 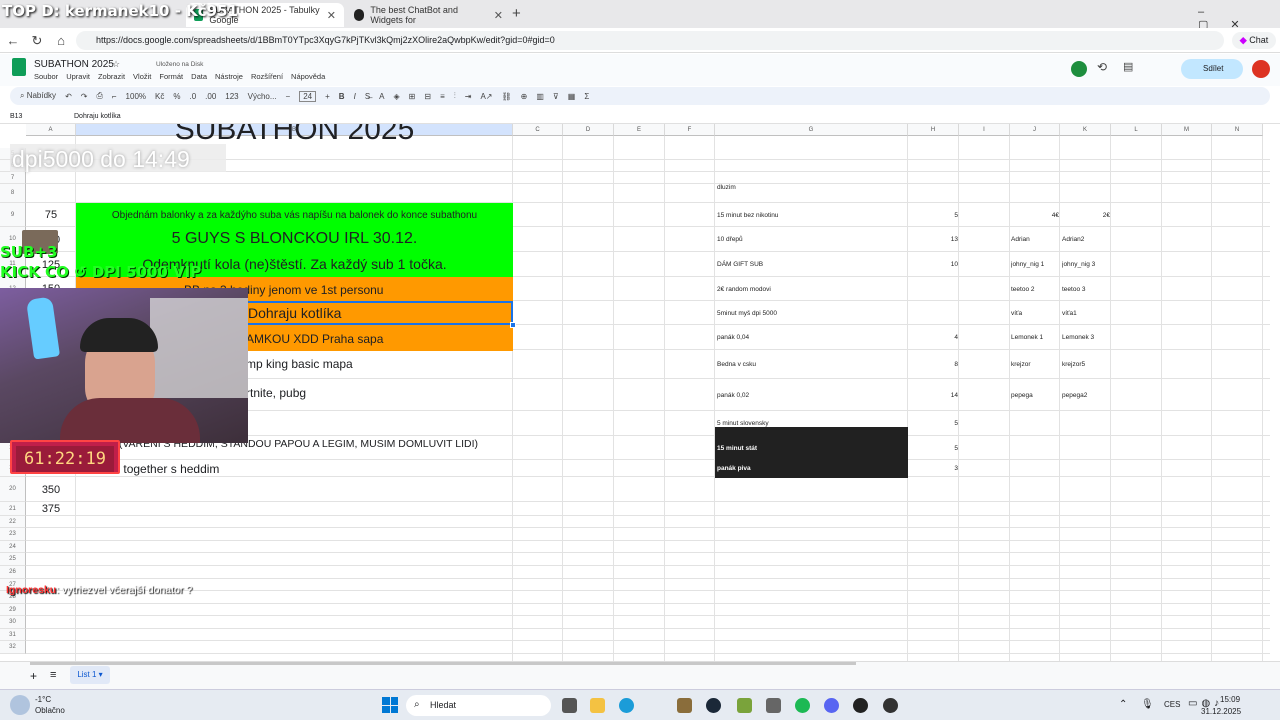 I want to click on row-header: 8, so click(x=13, y=193).